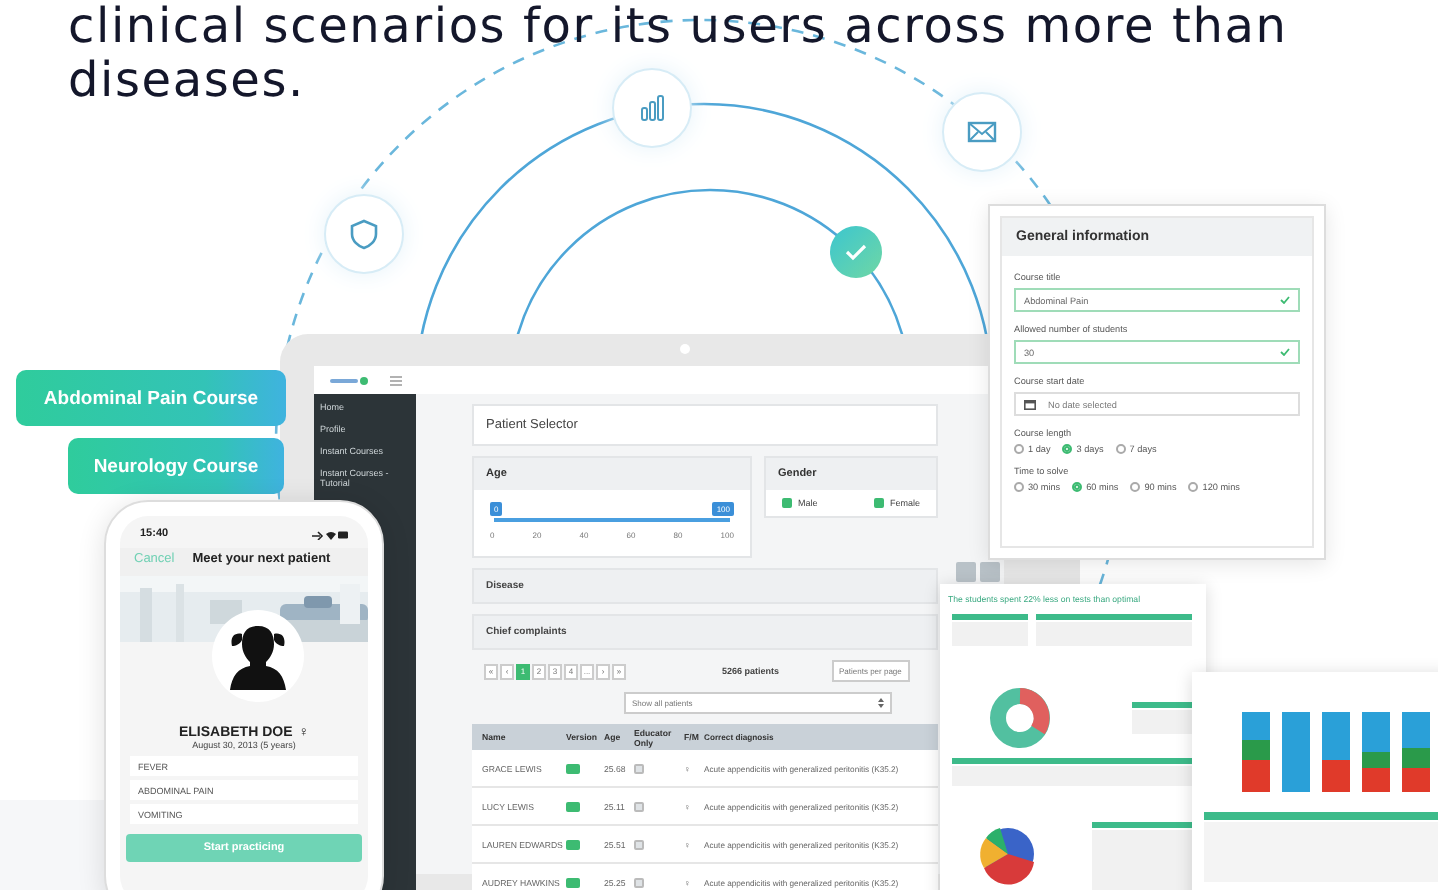  I want to click on status-icons, so click(330, 534).